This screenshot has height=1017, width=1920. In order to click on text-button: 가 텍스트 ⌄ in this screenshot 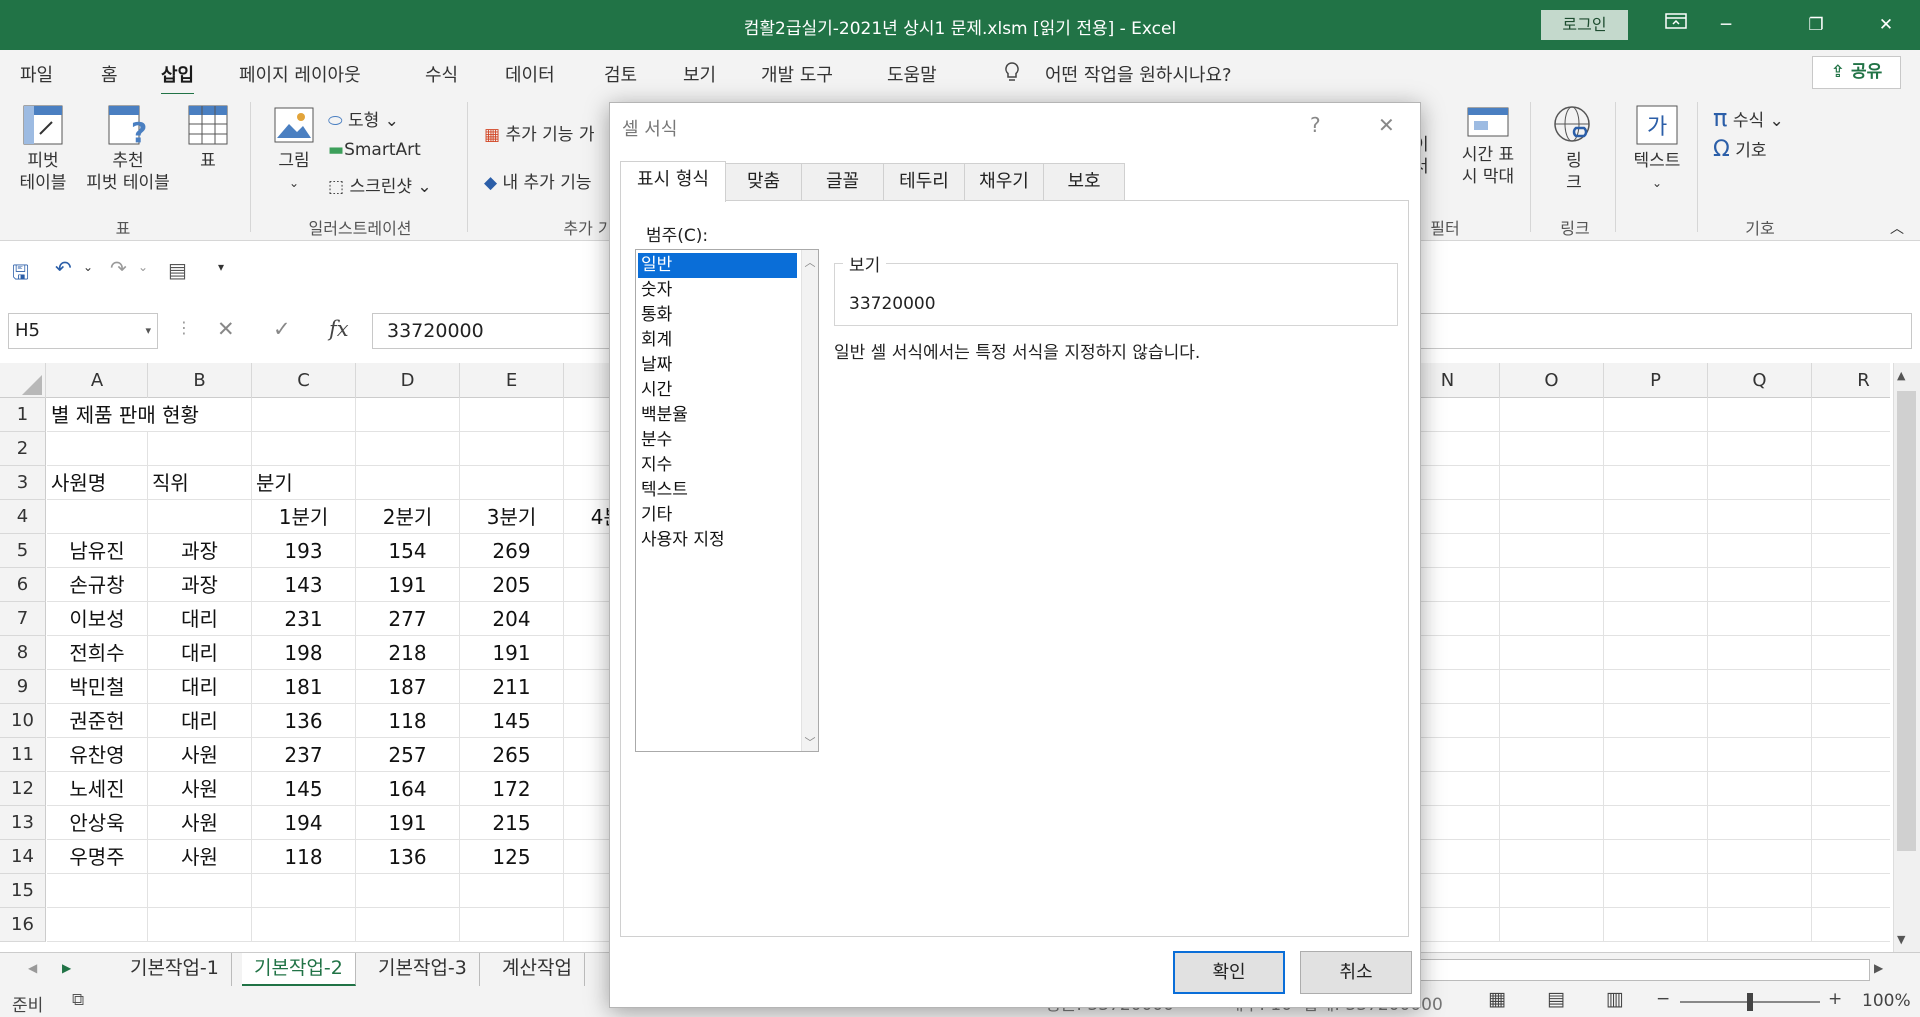, I will do `click(1657, 149)`.